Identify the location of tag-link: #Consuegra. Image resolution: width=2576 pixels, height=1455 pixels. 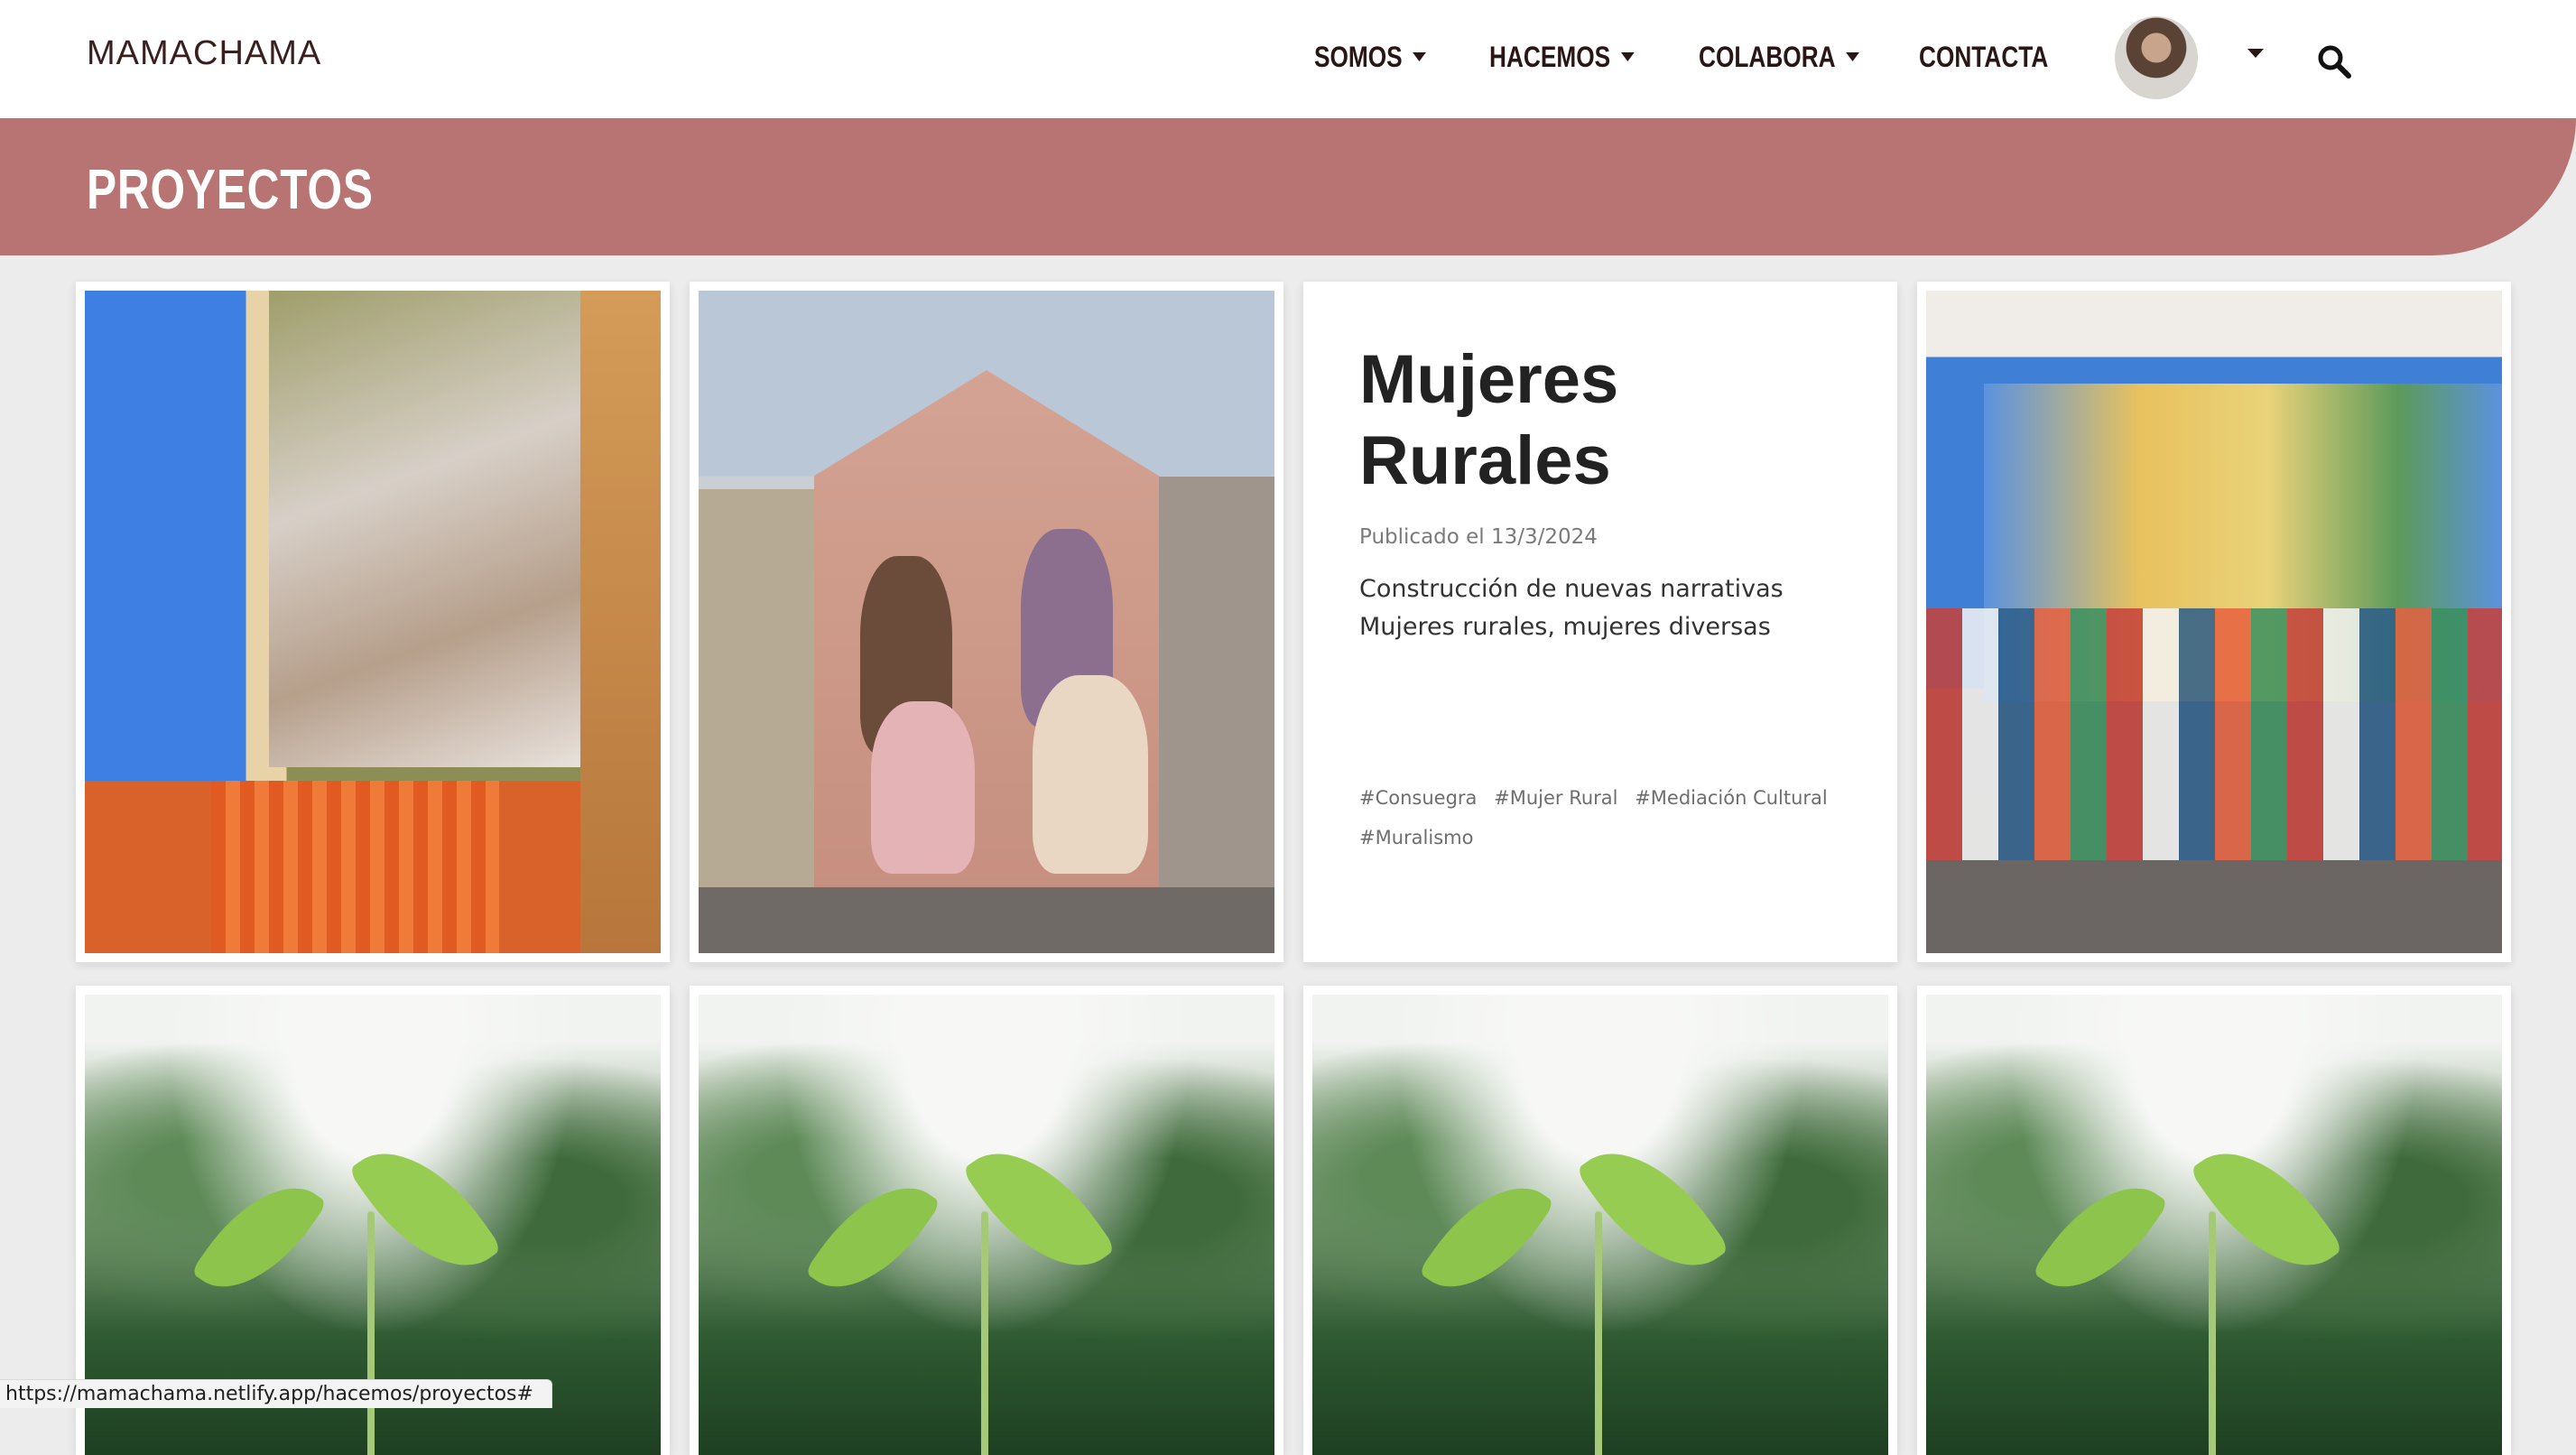
(1418, 798).